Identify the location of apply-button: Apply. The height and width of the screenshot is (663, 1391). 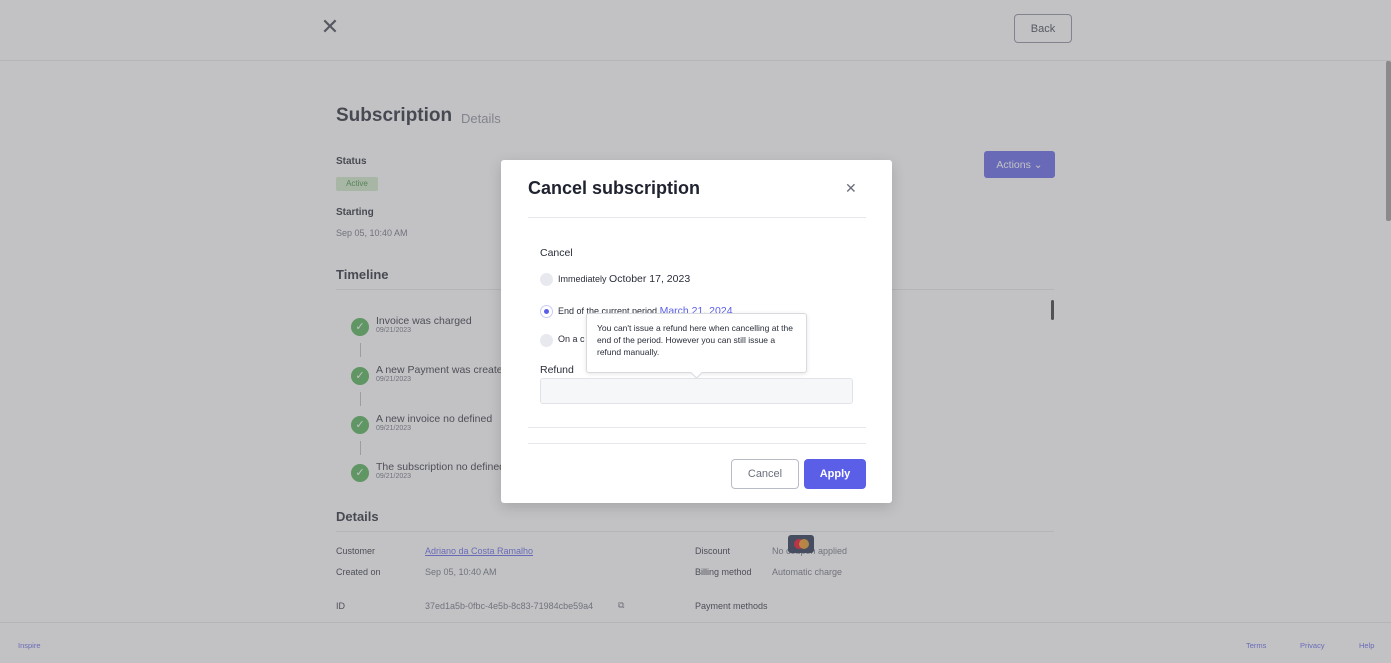
(835, 474).